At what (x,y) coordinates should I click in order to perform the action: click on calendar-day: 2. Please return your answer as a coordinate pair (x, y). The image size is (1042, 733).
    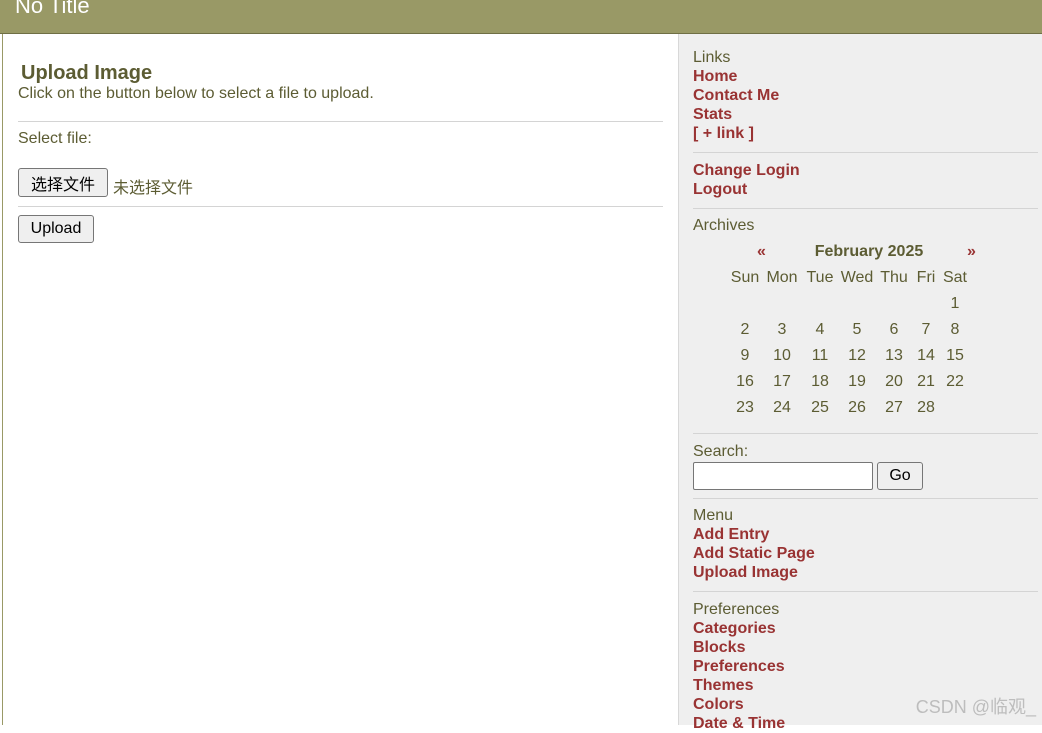
    Looking at the image, I should click on (745, 329).